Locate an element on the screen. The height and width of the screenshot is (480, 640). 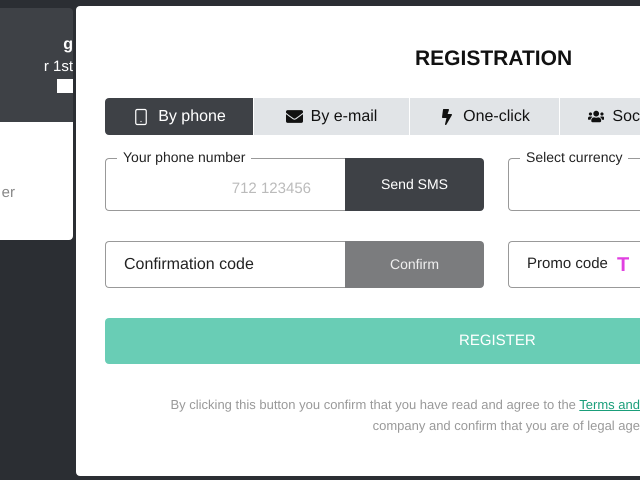
tab: One-click is located at coordinates (484, 116).